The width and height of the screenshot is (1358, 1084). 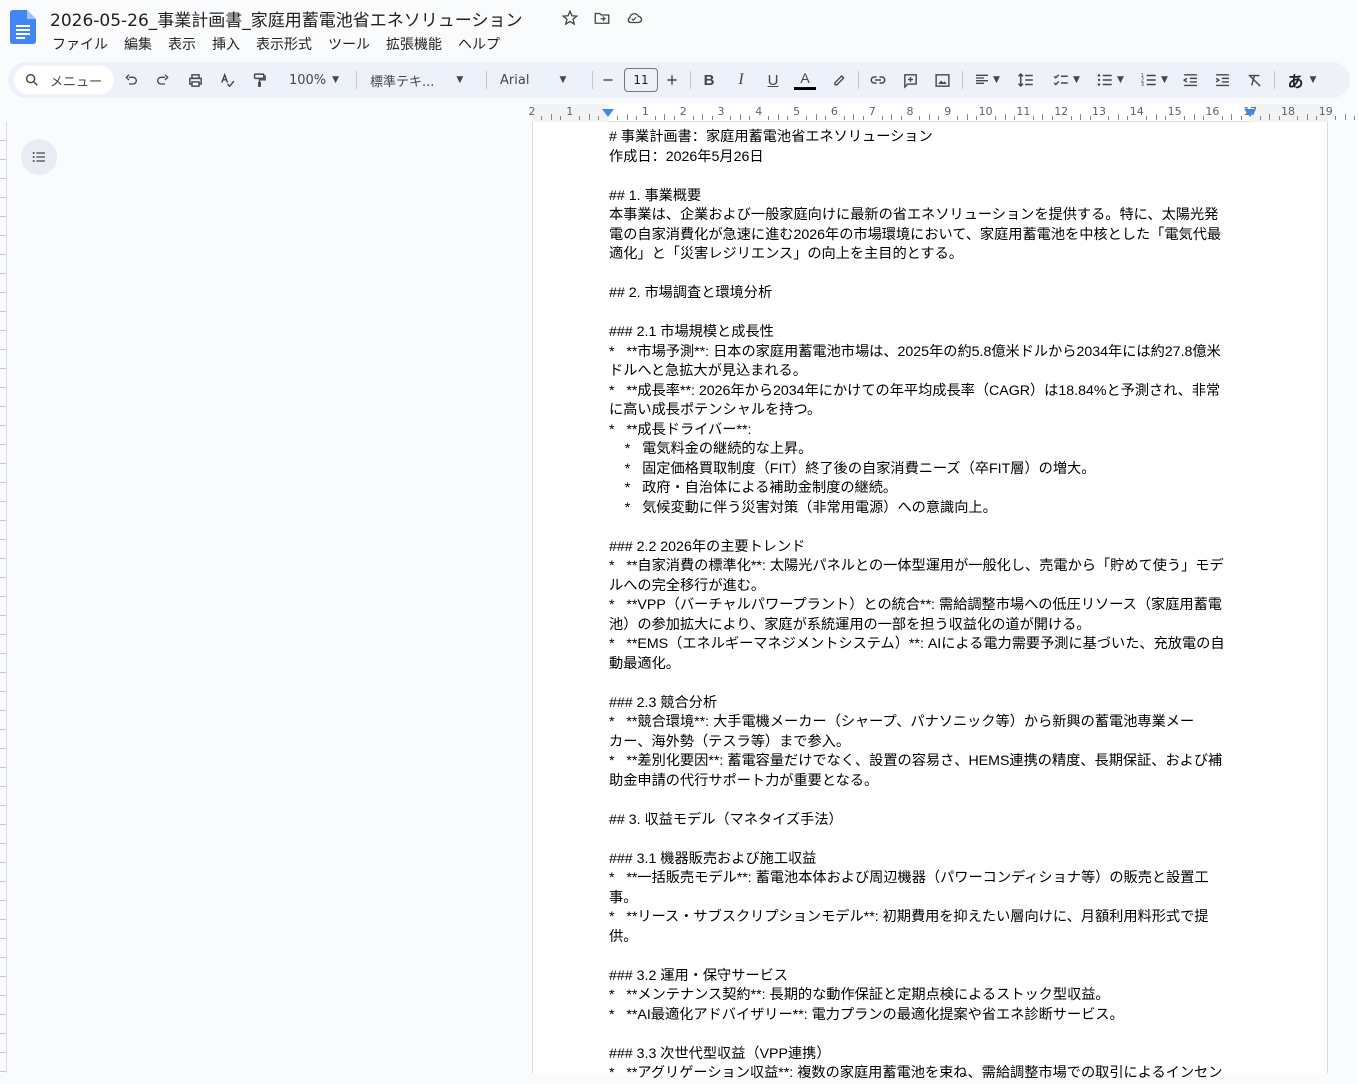 What do you see at coordinates (929, 197) in the screenshot?
I see `document-line: ## 1. 事業概要` at bounding box center [929, 197].